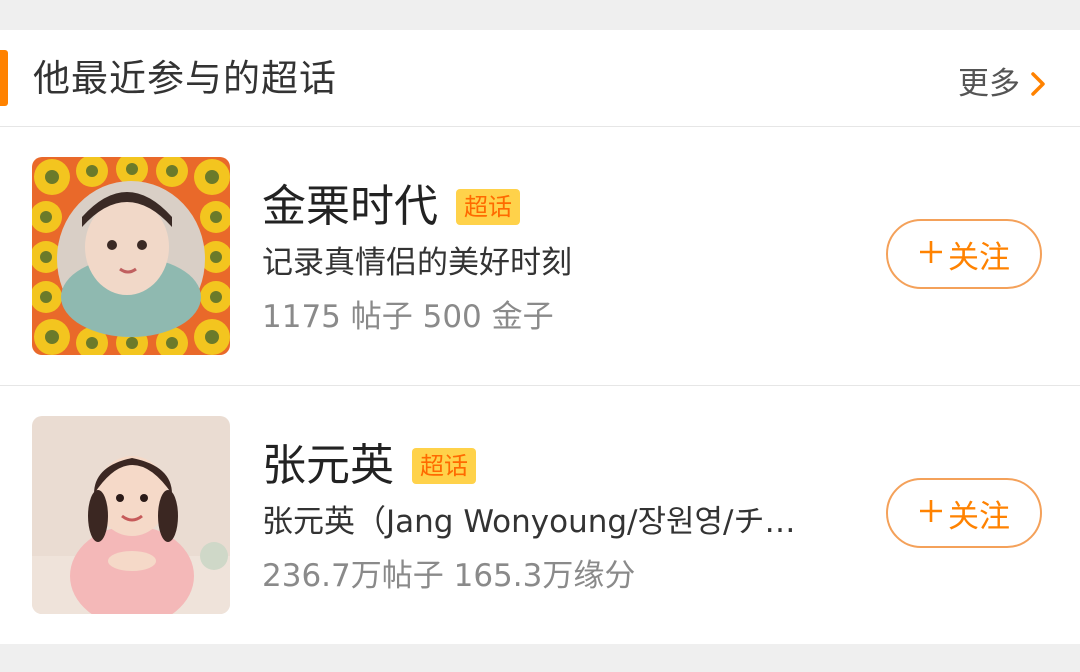 The height and width of the screenshot is (672, 1080). Describe the element at coordinates (540, 78) in the screenshot. I see `section-header: 他最近参与的超话 更多` at that location.